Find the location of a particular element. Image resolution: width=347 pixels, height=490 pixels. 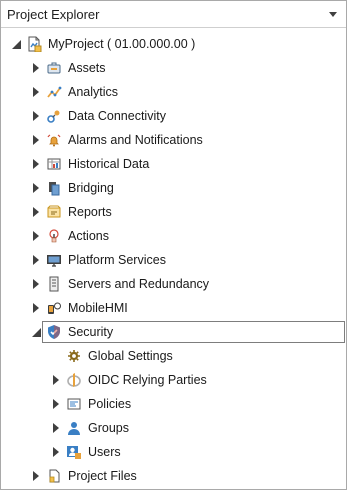

tree-item-label: Security is located at coordinates (91, 332).